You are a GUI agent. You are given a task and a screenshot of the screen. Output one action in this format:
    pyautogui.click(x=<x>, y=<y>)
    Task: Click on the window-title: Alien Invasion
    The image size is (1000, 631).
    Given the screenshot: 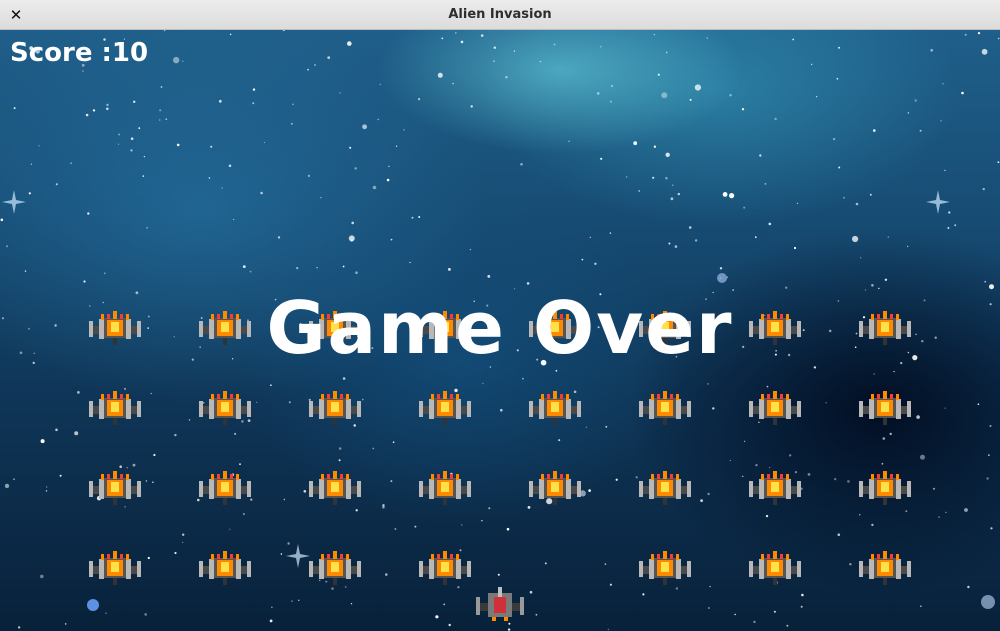 What is the action you would take?
    pyautogui.click(x=500, y=14)
    